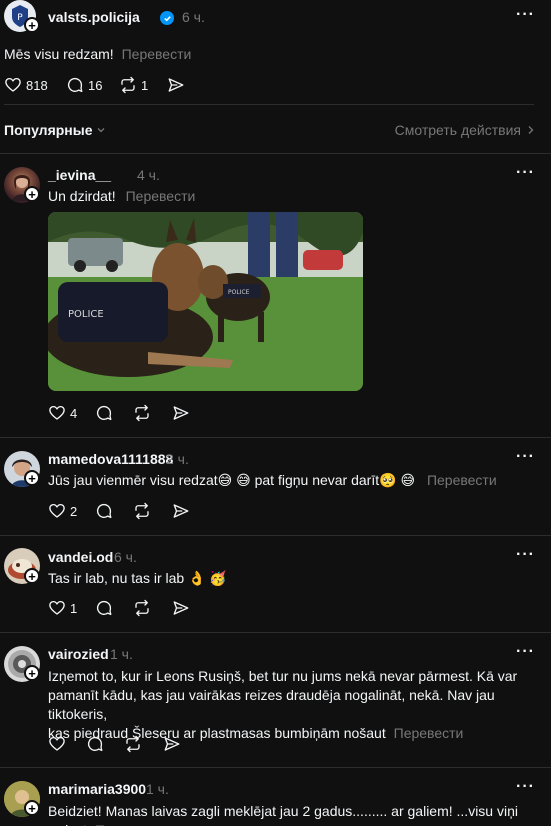  Describe the element at coordinates (110, 459) in the screenshot. I see `reply-username: mamedova1111888` at that location.